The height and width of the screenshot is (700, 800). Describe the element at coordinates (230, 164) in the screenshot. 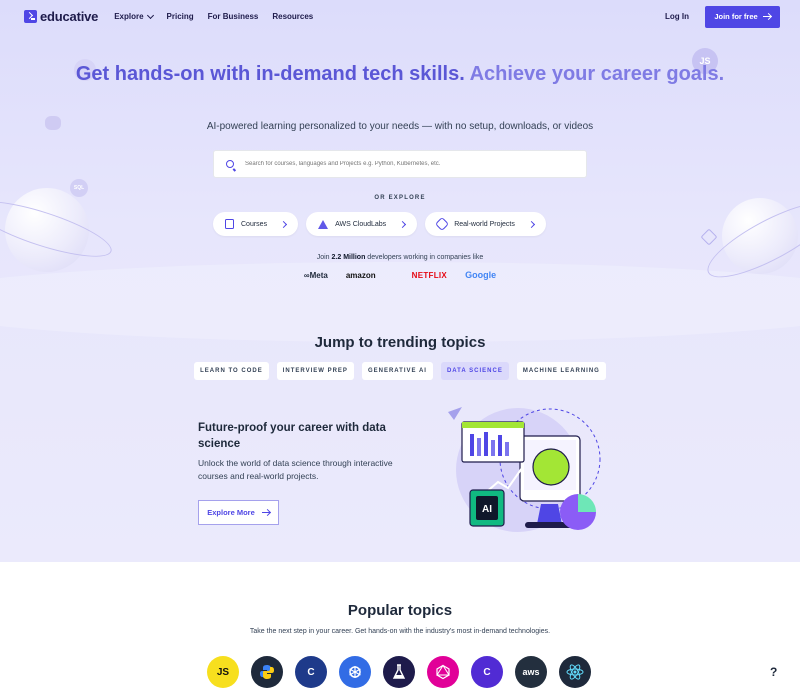

I see `search-icon` at that location.